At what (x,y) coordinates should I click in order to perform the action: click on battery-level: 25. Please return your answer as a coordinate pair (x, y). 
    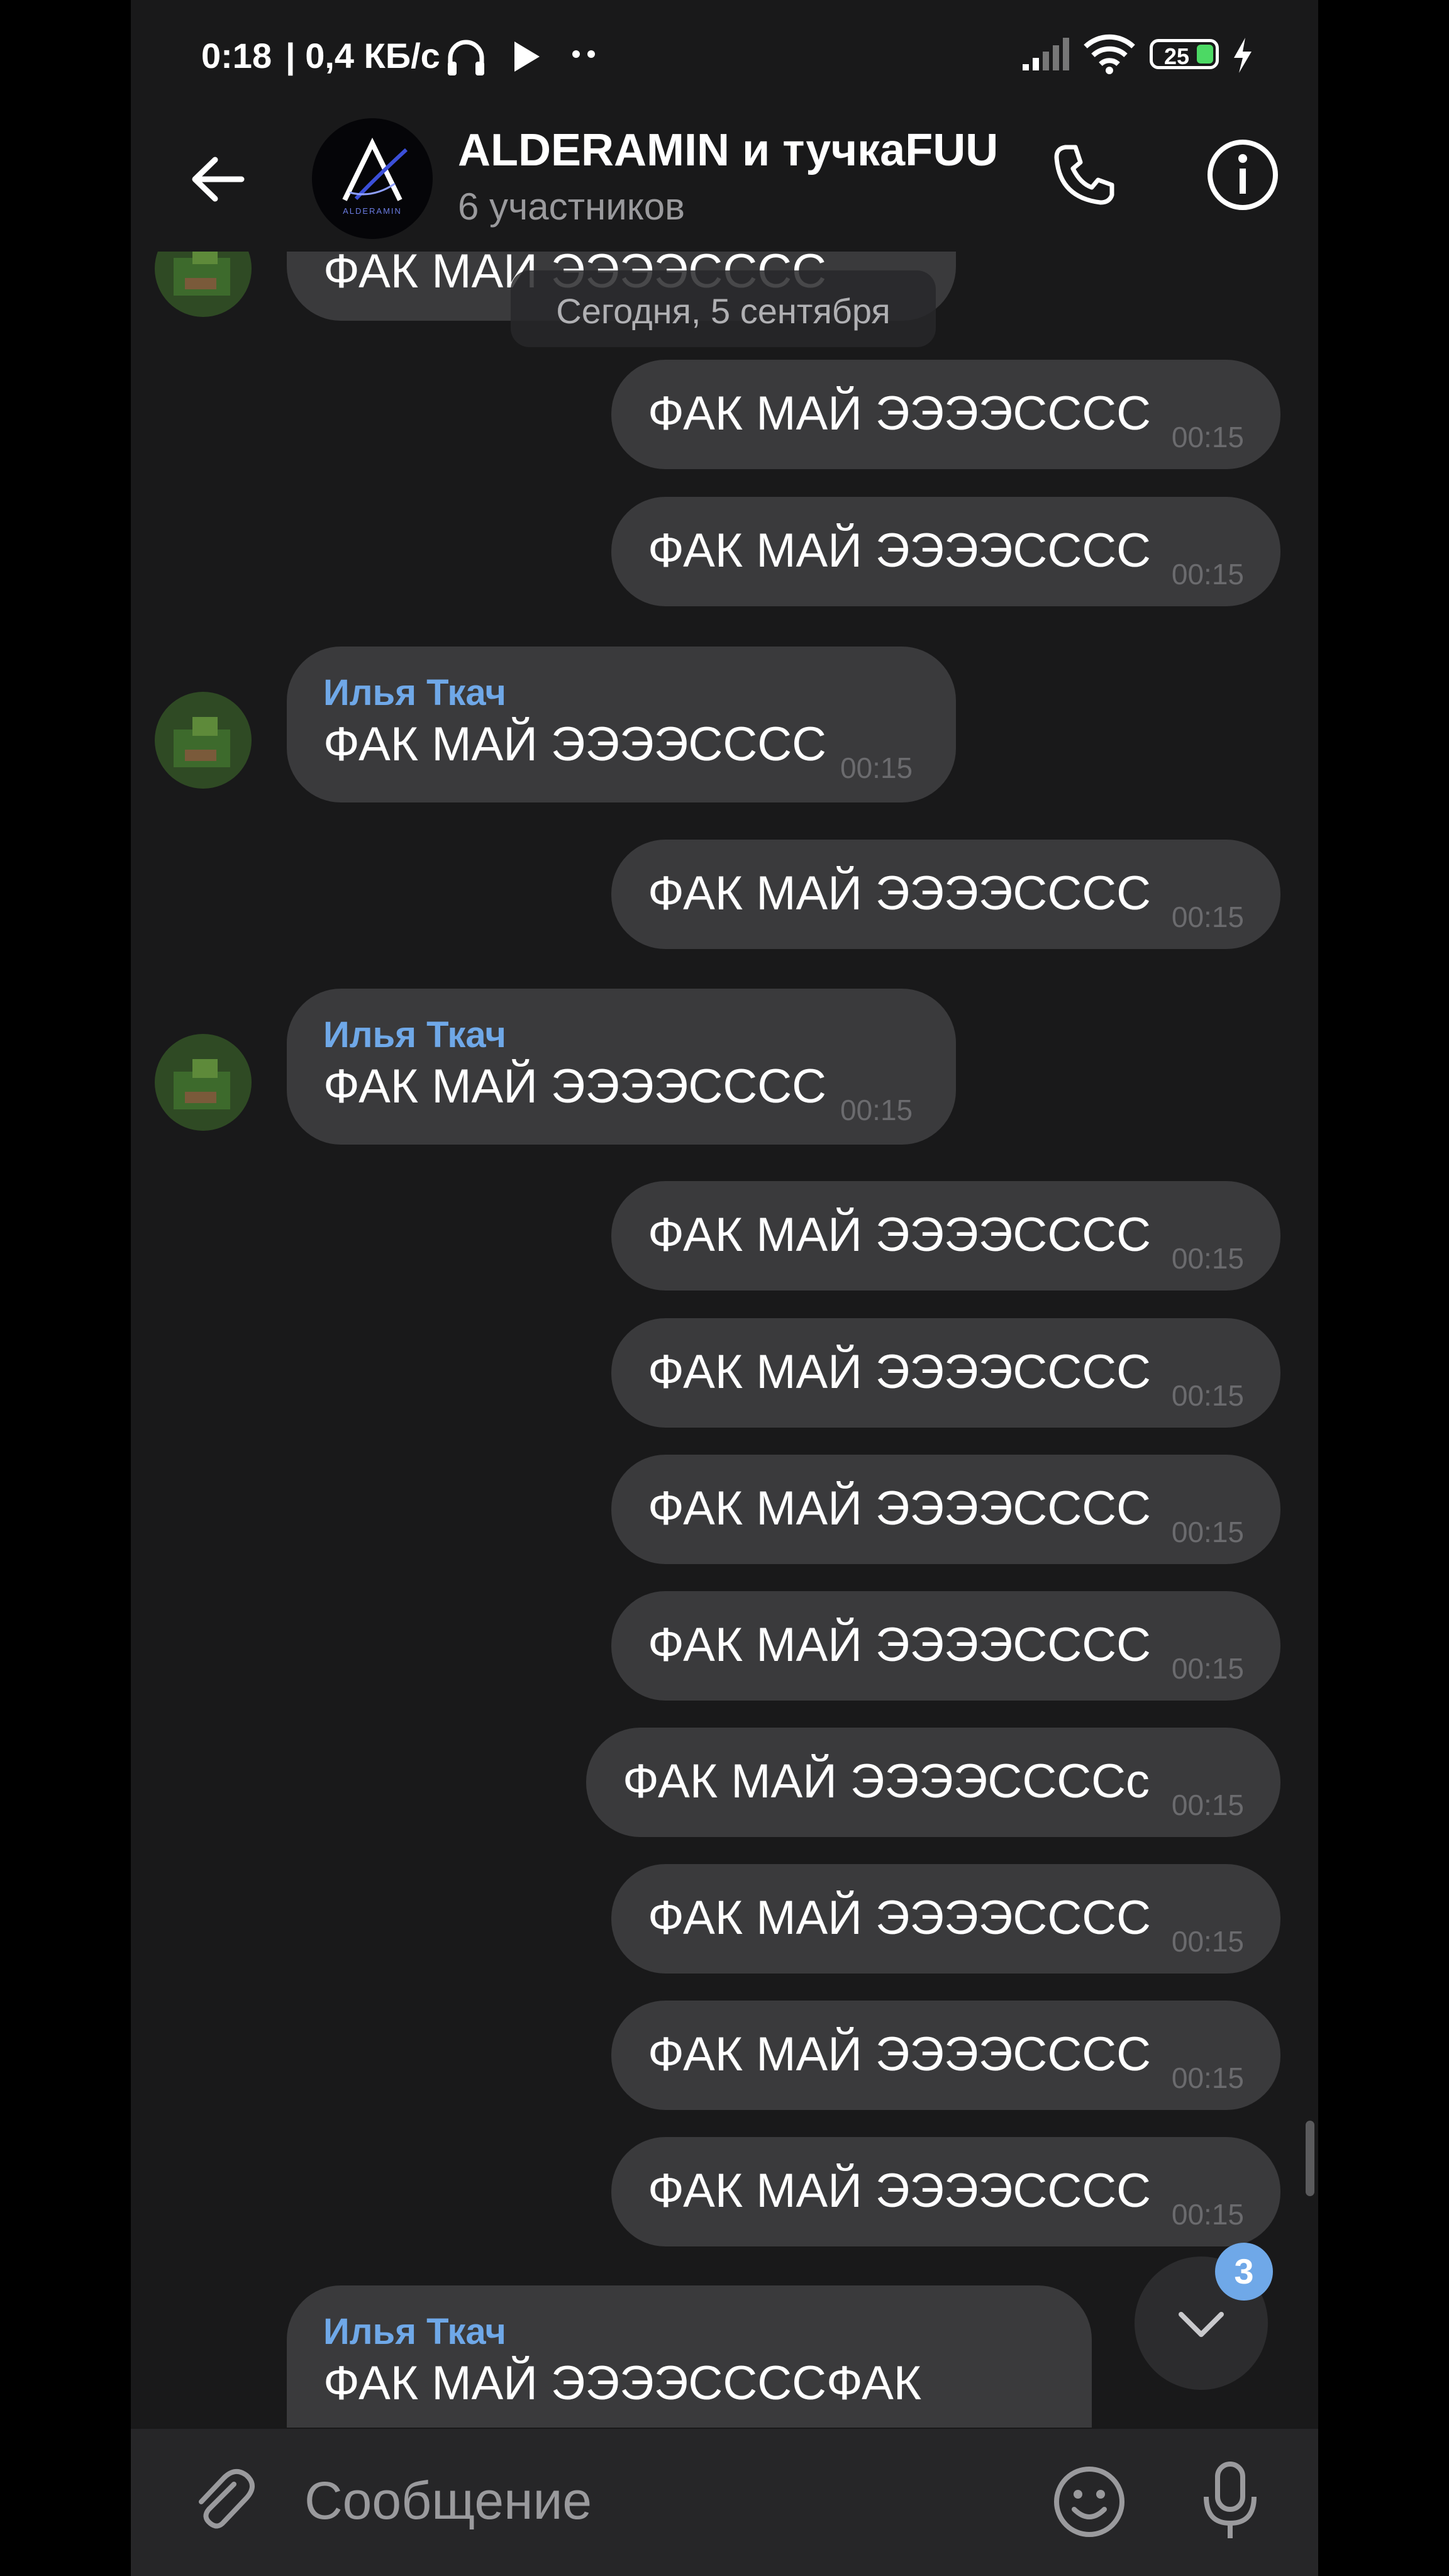
    Looking at the image, I should click on (1177, 56).